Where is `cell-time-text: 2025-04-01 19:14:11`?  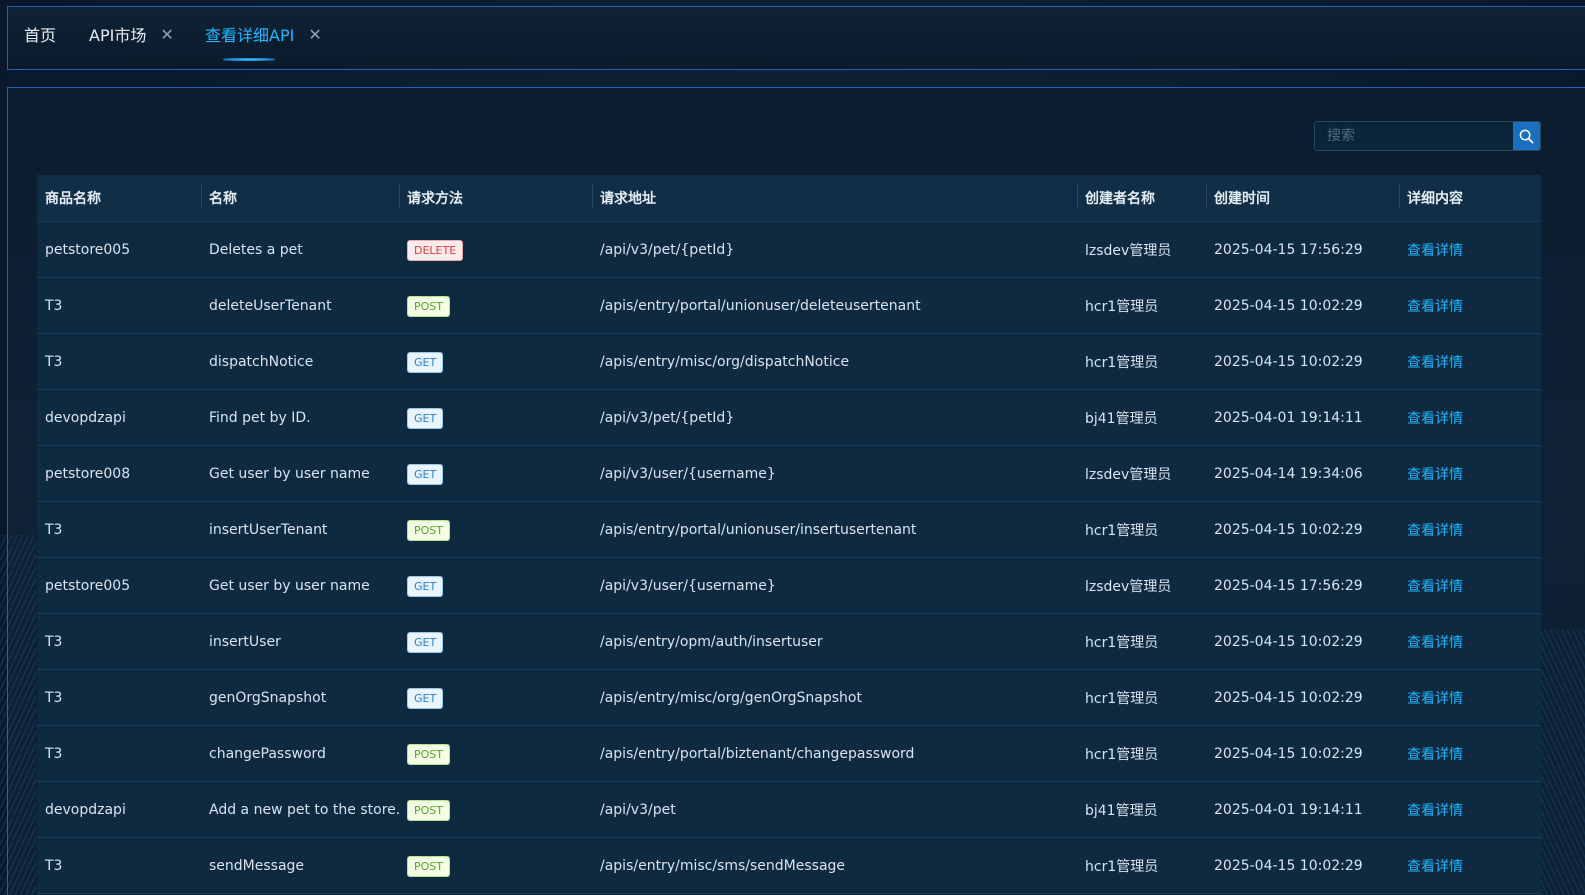
cell-time-text: 2025-04-01 19:14:11 is located at coordinates (1288, 810).